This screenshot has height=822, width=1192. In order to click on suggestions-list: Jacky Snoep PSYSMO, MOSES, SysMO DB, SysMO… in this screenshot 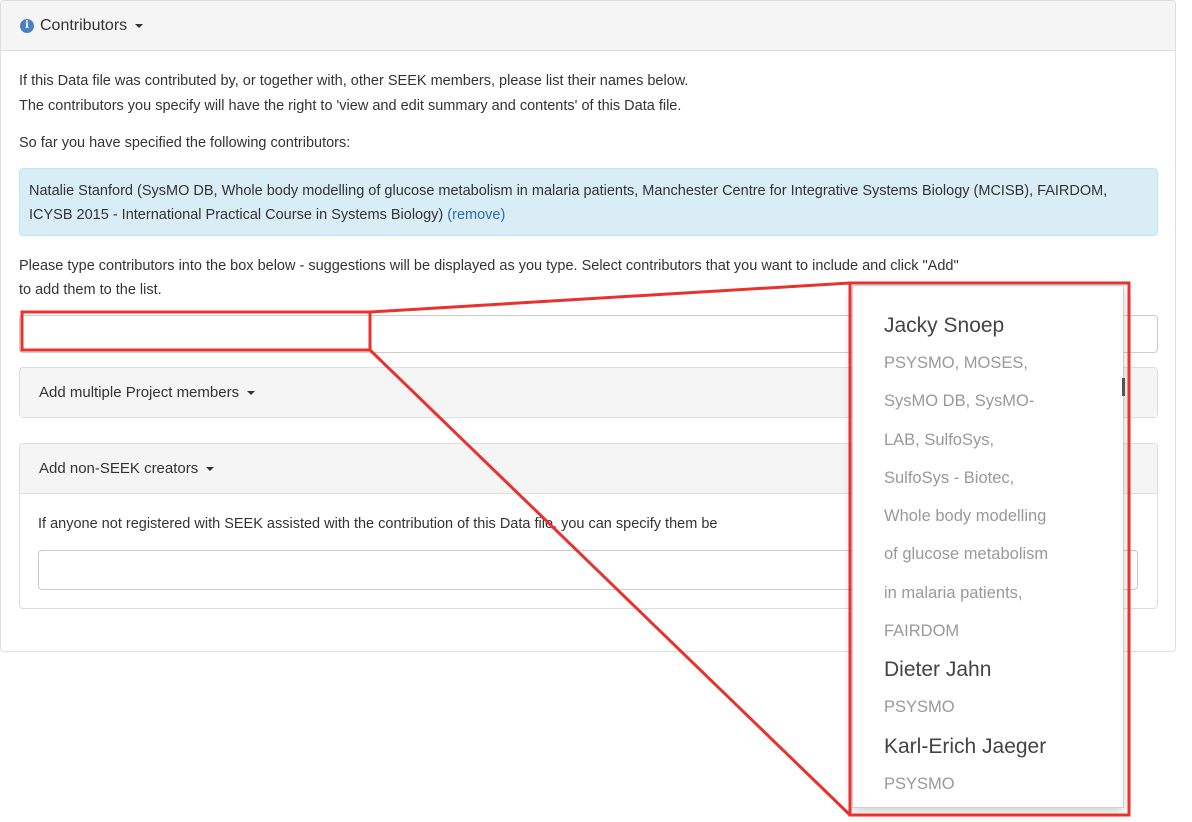, I will do `click(994, 559)`.